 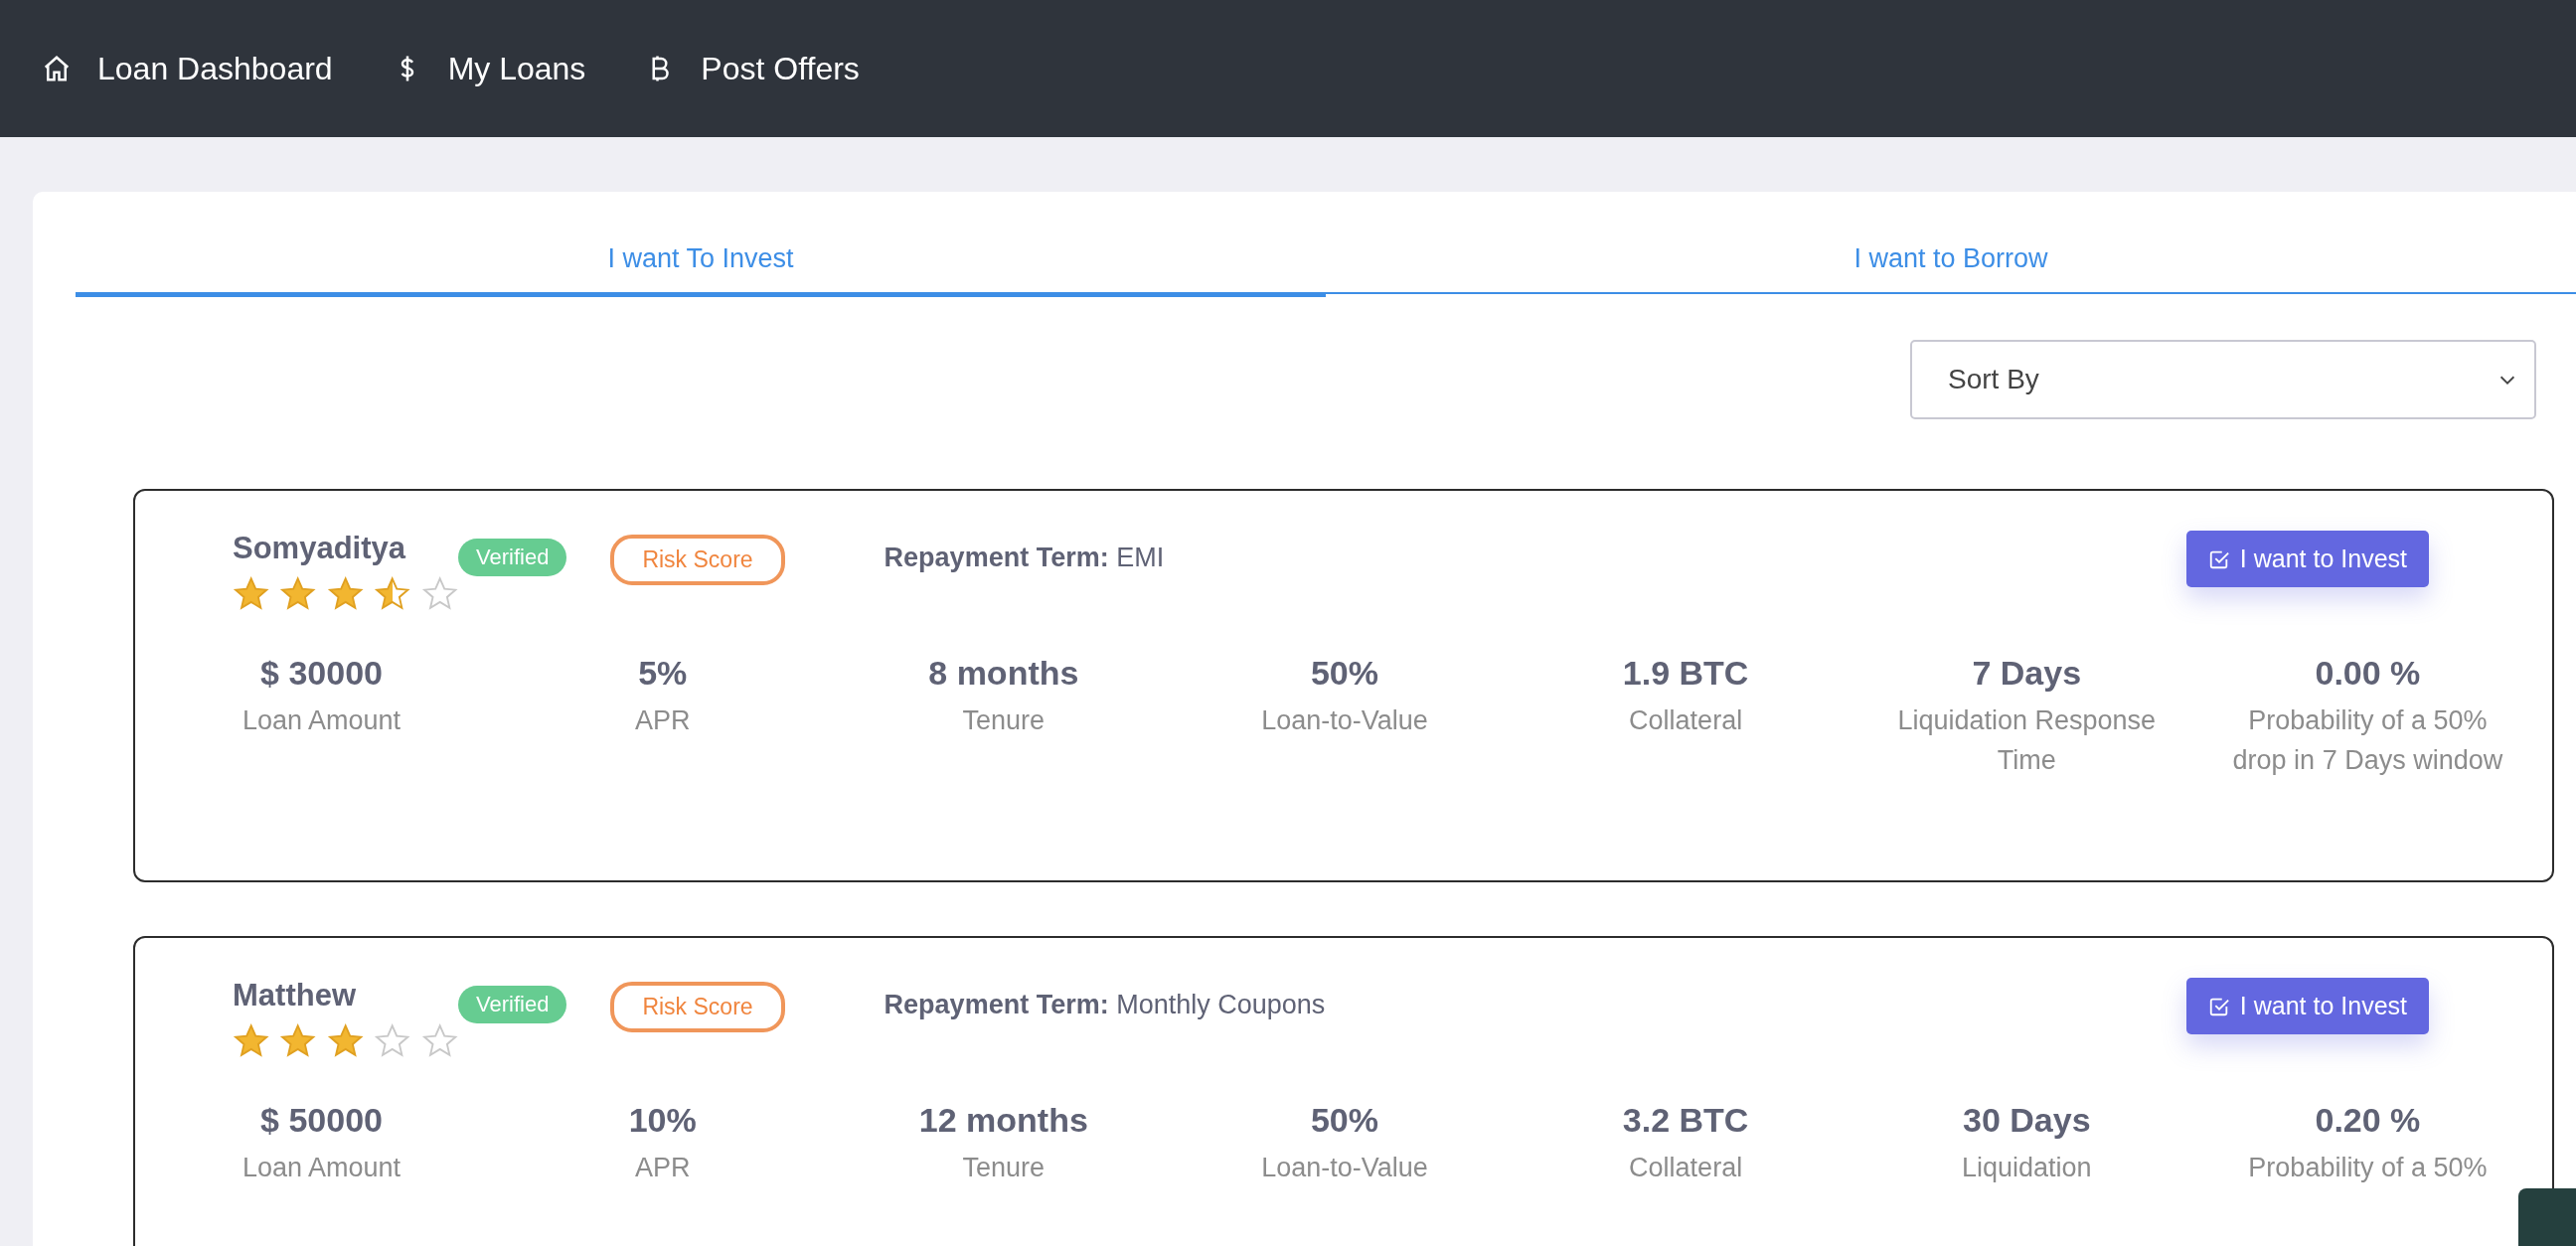 I want to click on stat-value: 5%, so click(x=663, y=673).